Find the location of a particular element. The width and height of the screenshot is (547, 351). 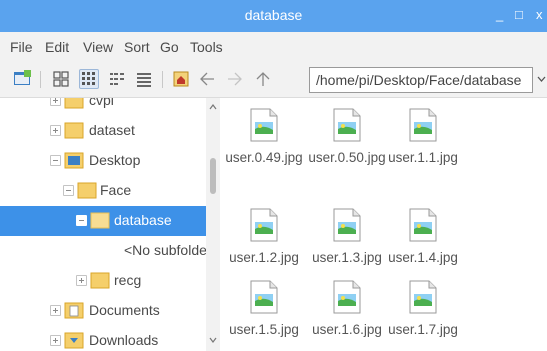

detailed-list-icon is located at coordinates (144, 79).